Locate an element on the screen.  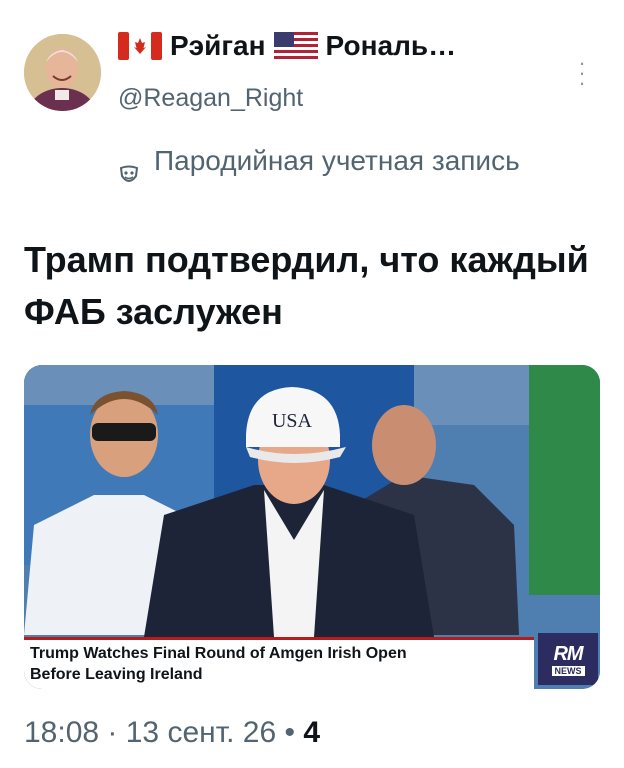
theater-mask-icon is located at coordinates (129, 173).